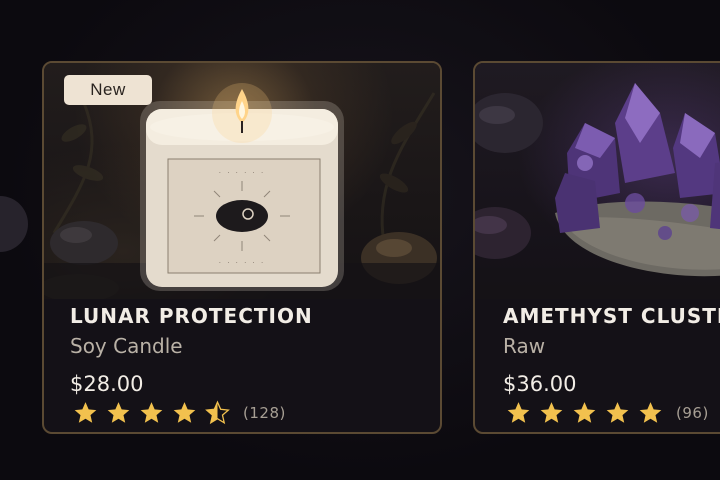 The image size is (720, 480). I want to click on product-price: $36.00, so click(540, 384).